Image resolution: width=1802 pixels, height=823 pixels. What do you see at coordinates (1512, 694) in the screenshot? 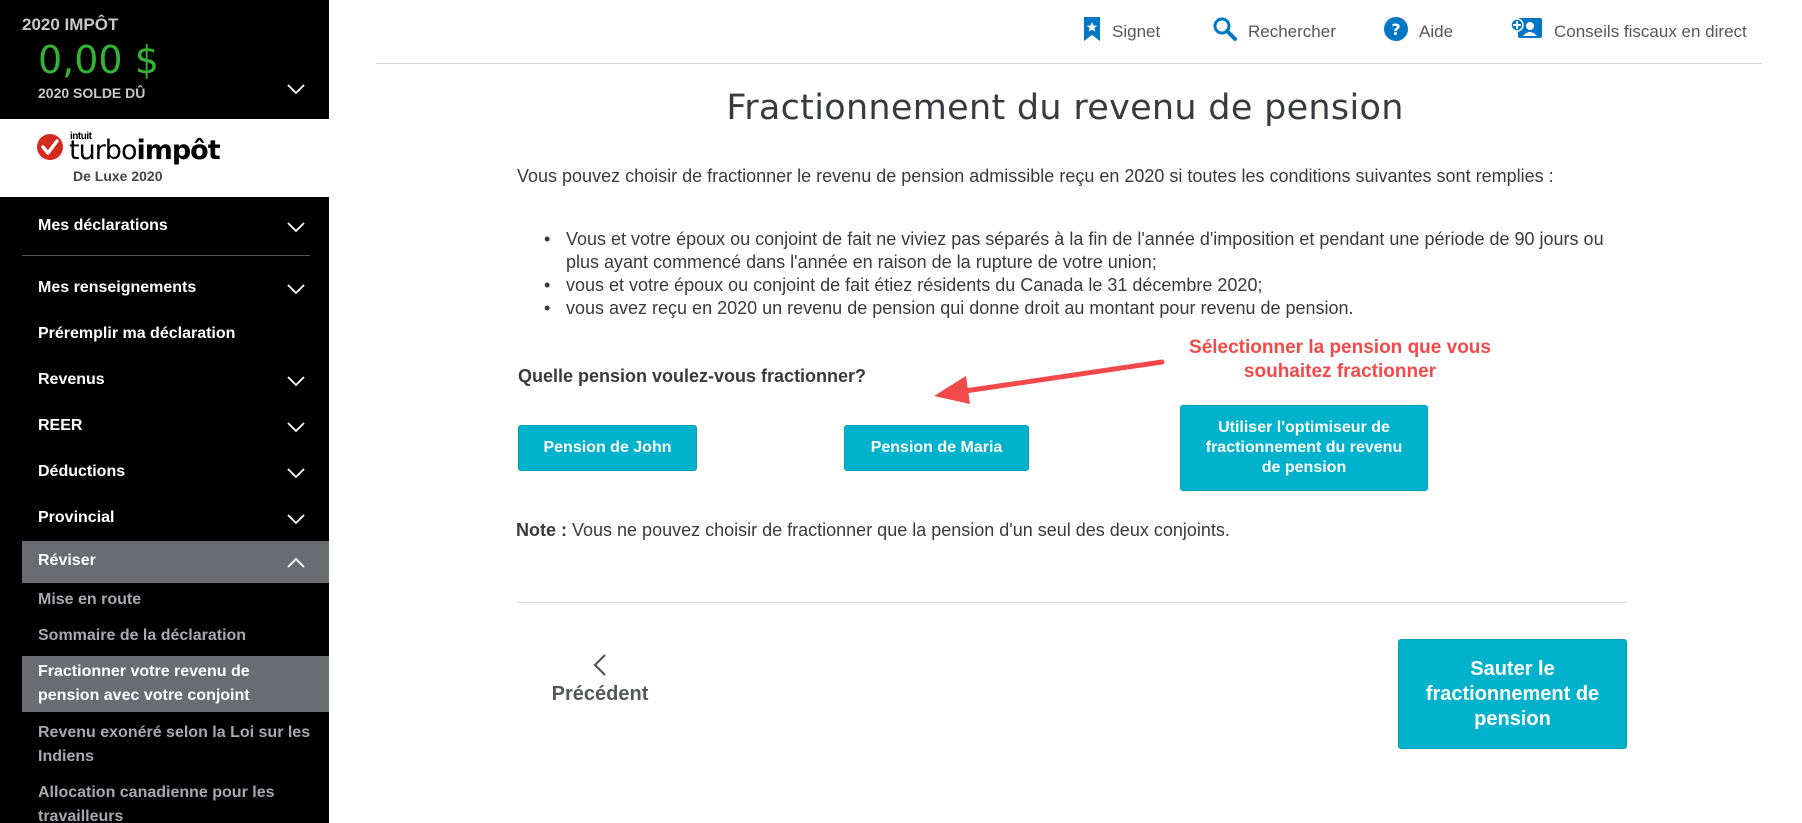
I see `skip-pension-split-button: Sauter le fractionnement de pension` at bounding box center [1512, 694].